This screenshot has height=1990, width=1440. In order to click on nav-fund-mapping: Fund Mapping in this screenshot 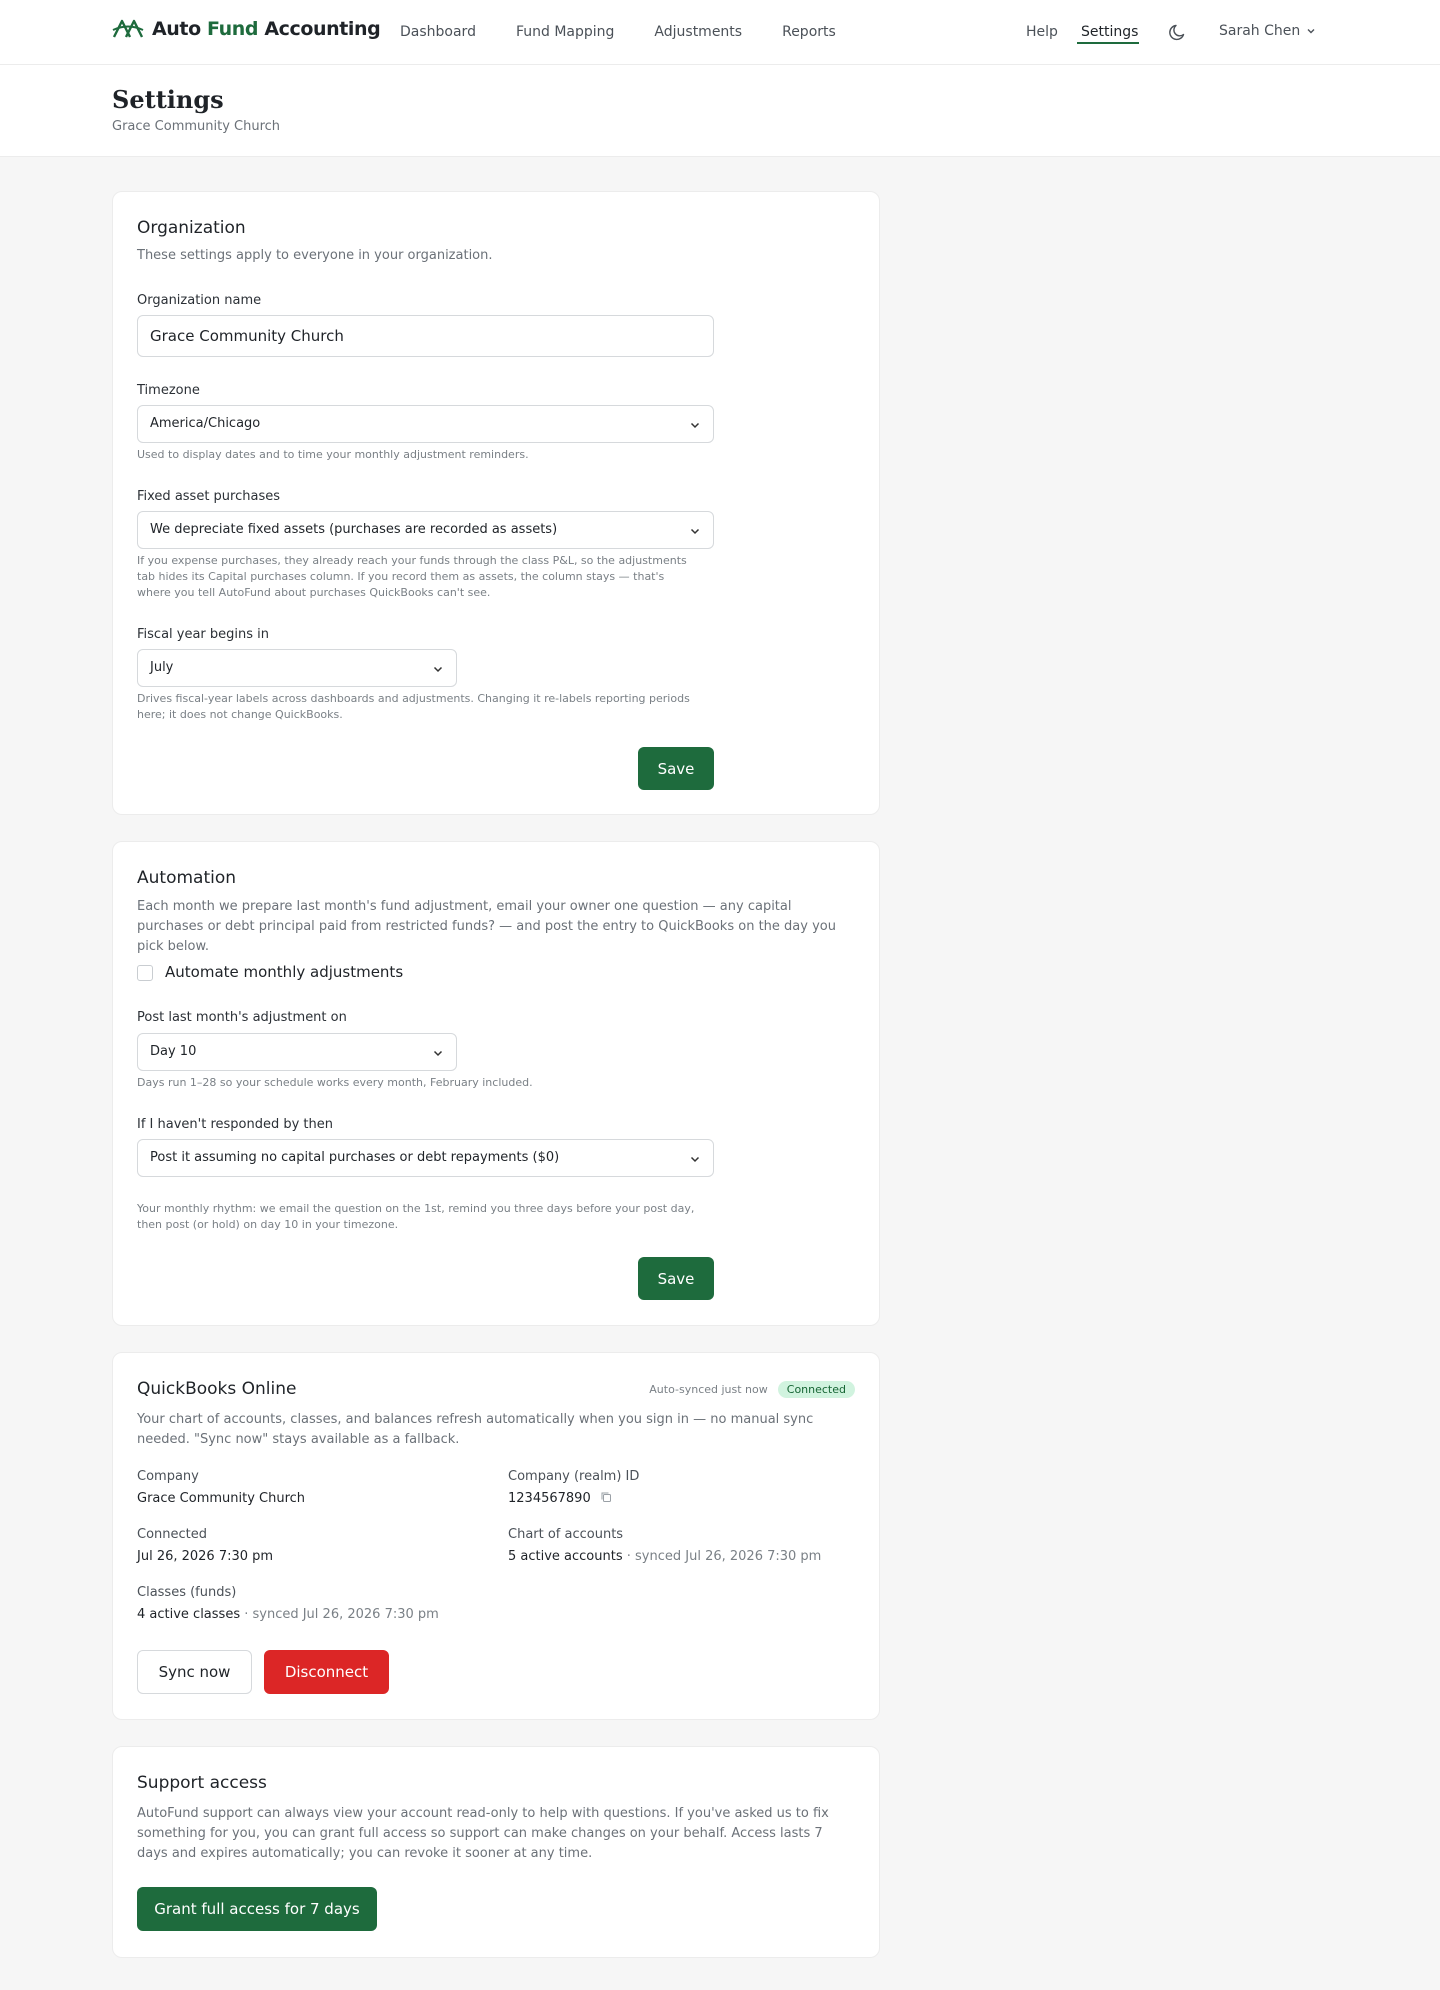, I will do `click(565, 32)`.